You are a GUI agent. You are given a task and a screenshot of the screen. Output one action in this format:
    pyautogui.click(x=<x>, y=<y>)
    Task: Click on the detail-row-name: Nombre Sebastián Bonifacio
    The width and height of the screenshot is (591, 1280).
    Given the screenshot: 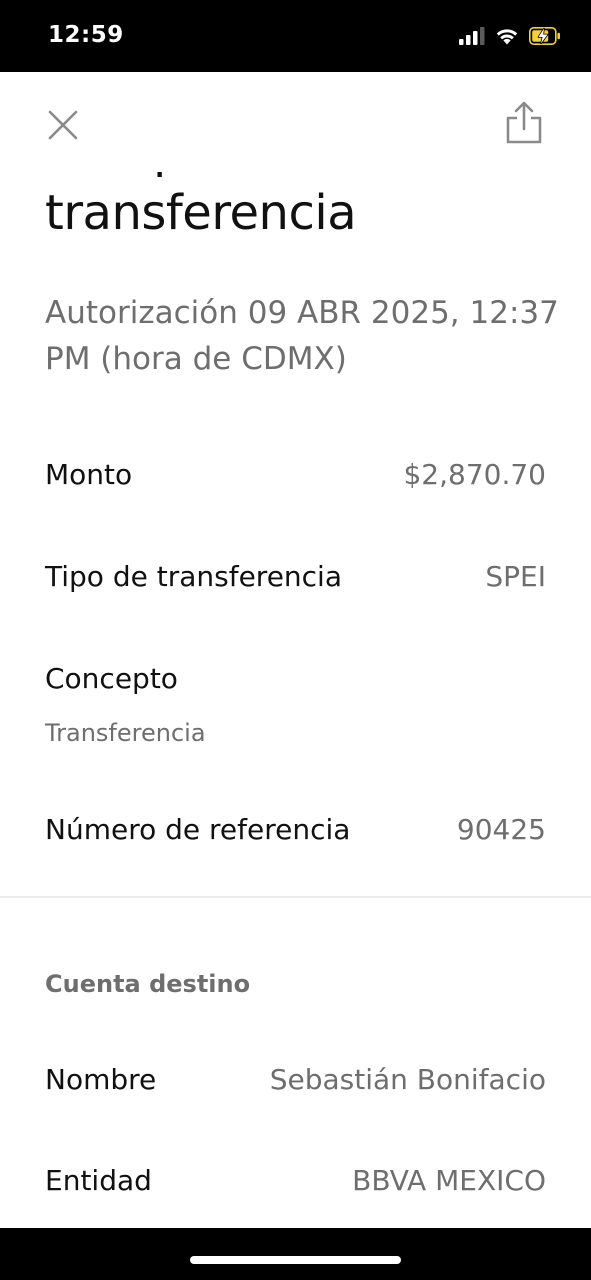 What is the action you would take?
    pyautogui.click(x=295, y=1083)
    